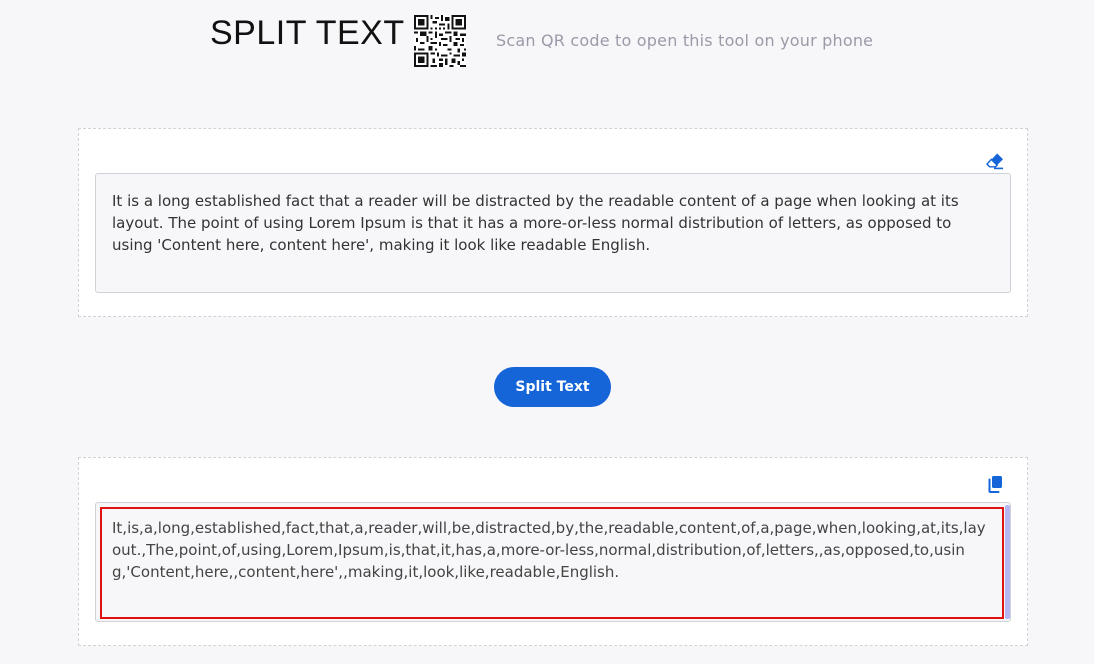 The height and width of the screenshot is (664, 1094). Describe the element at coordinates (995, 161) in the screenshot. I see `eraser-icon` at that location.